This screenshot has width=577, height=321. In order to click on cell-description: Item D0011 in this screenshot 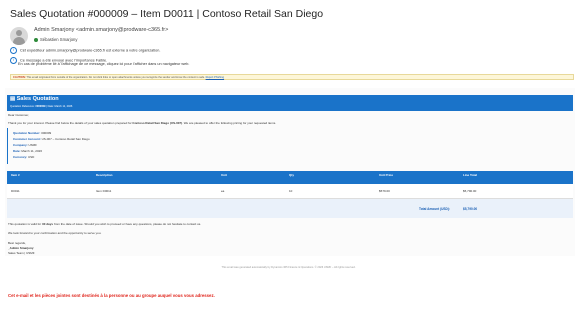, I will do `click(104, 191)`.